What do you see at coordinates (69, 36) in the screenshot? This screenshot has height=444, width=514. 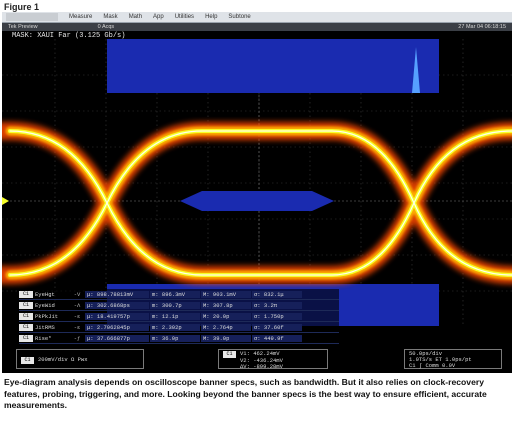 I see `mask-label: MASK: XAUI Far (3.125 Gb/s)` at bounding box center [69, 36].